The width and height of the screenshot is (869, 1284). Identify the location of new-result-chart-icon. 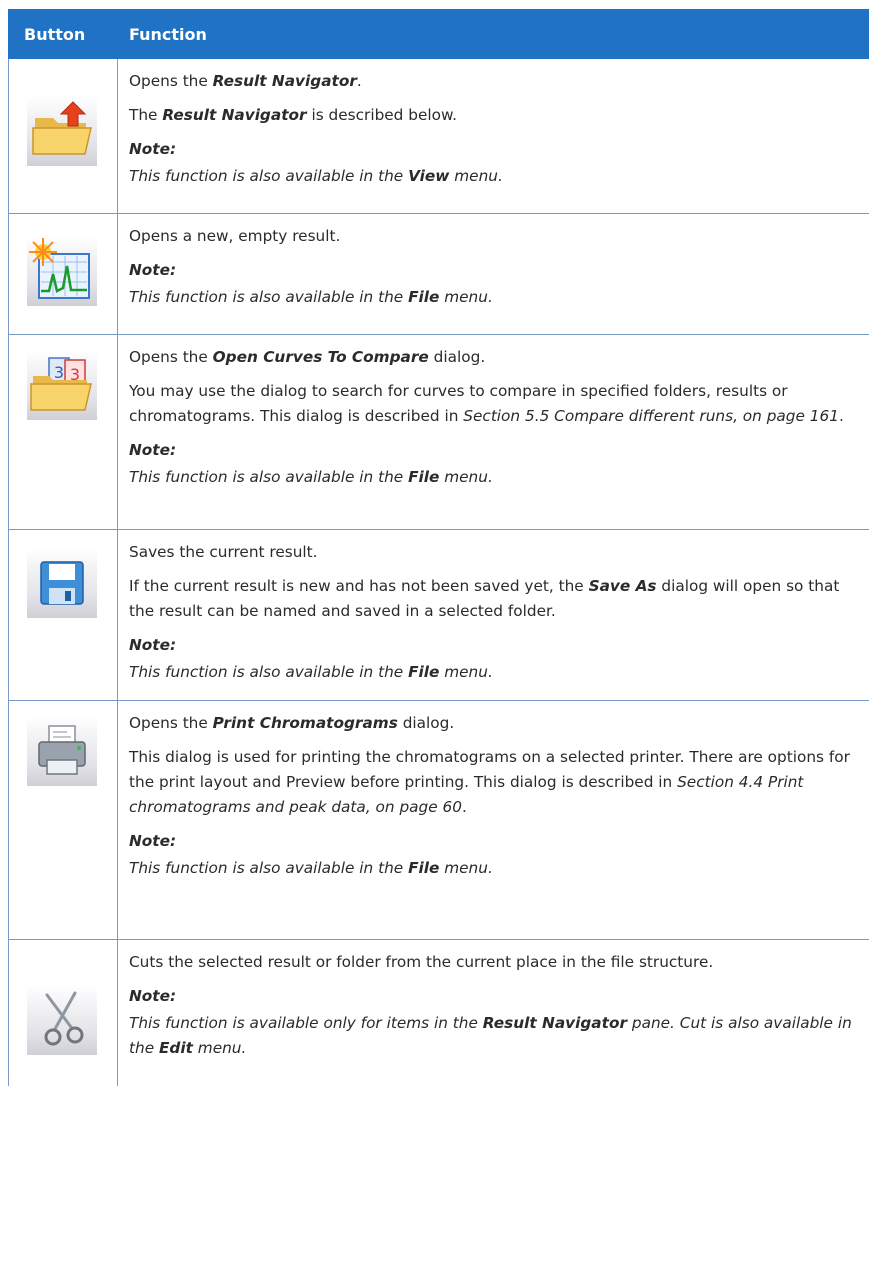
(62, 271).